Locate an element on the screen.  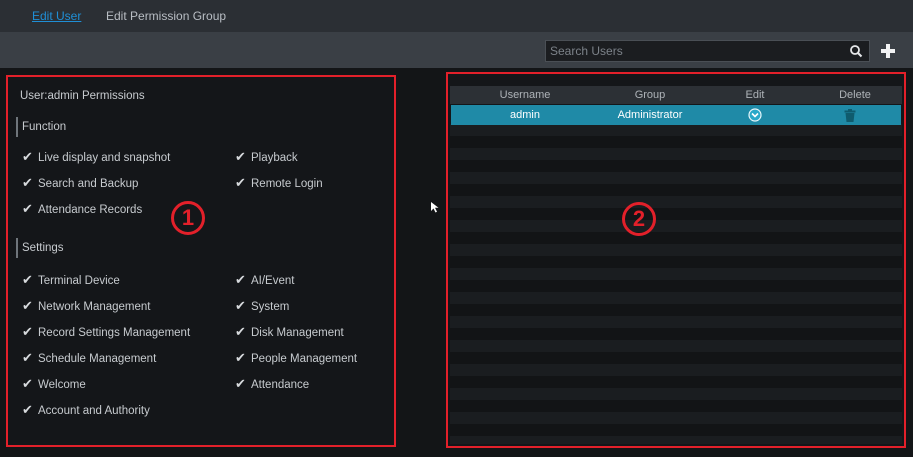
tab-edit-permission-group: Edit Permission Group is located at coordinates (166, 16).